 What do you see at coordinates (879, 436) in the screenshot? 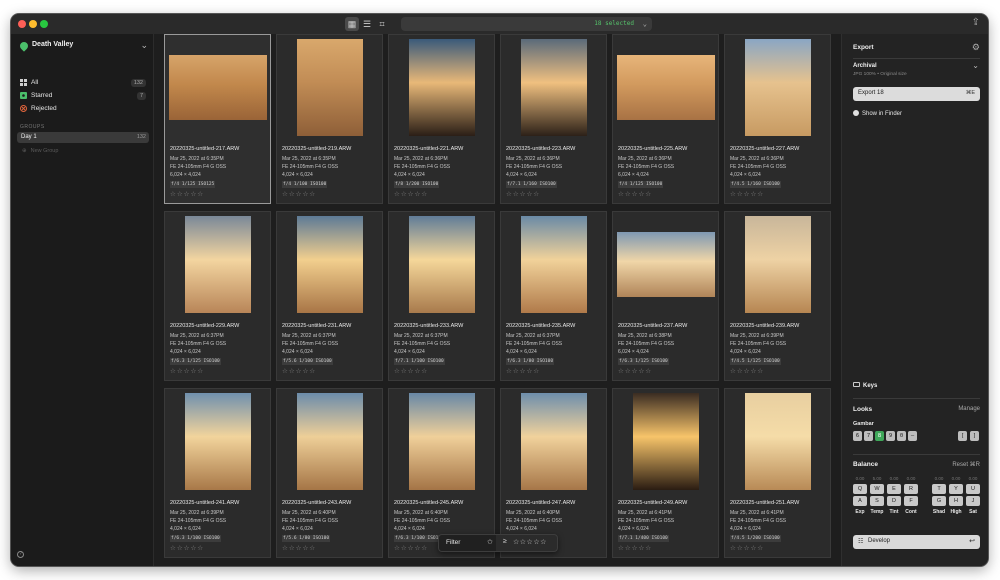
I see `look-key: 8` at bounding box center [879, 436].